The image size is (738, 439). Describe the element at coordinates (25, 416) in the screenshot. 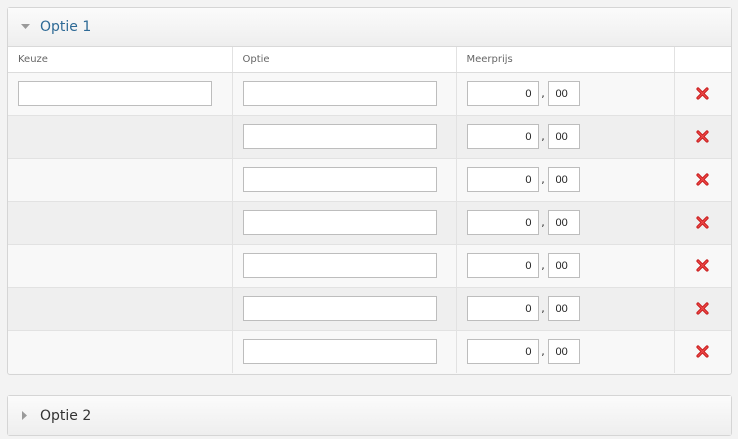

I see `caret-right-icon` at that location.